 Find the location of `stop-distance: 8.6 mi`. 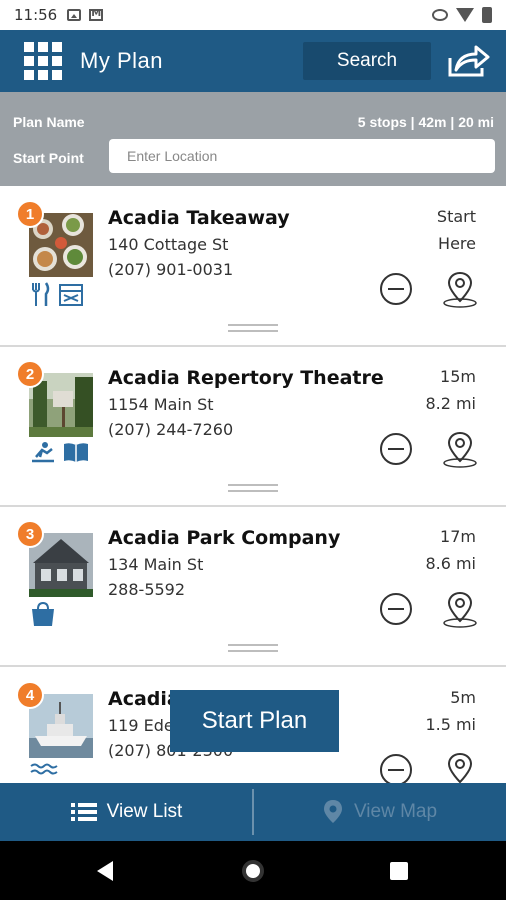

stop-distance: 8.6 mi is located at coordinates (450, 563).